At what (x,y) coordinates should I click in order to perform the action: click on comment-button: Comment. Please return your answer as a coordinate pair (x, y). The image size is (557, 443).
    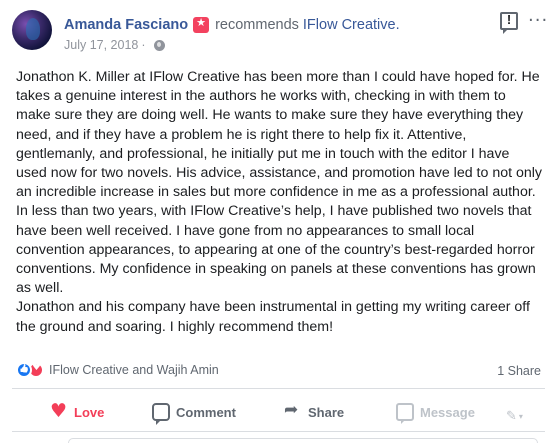
    Looking at the image, I should click on (194, 412).